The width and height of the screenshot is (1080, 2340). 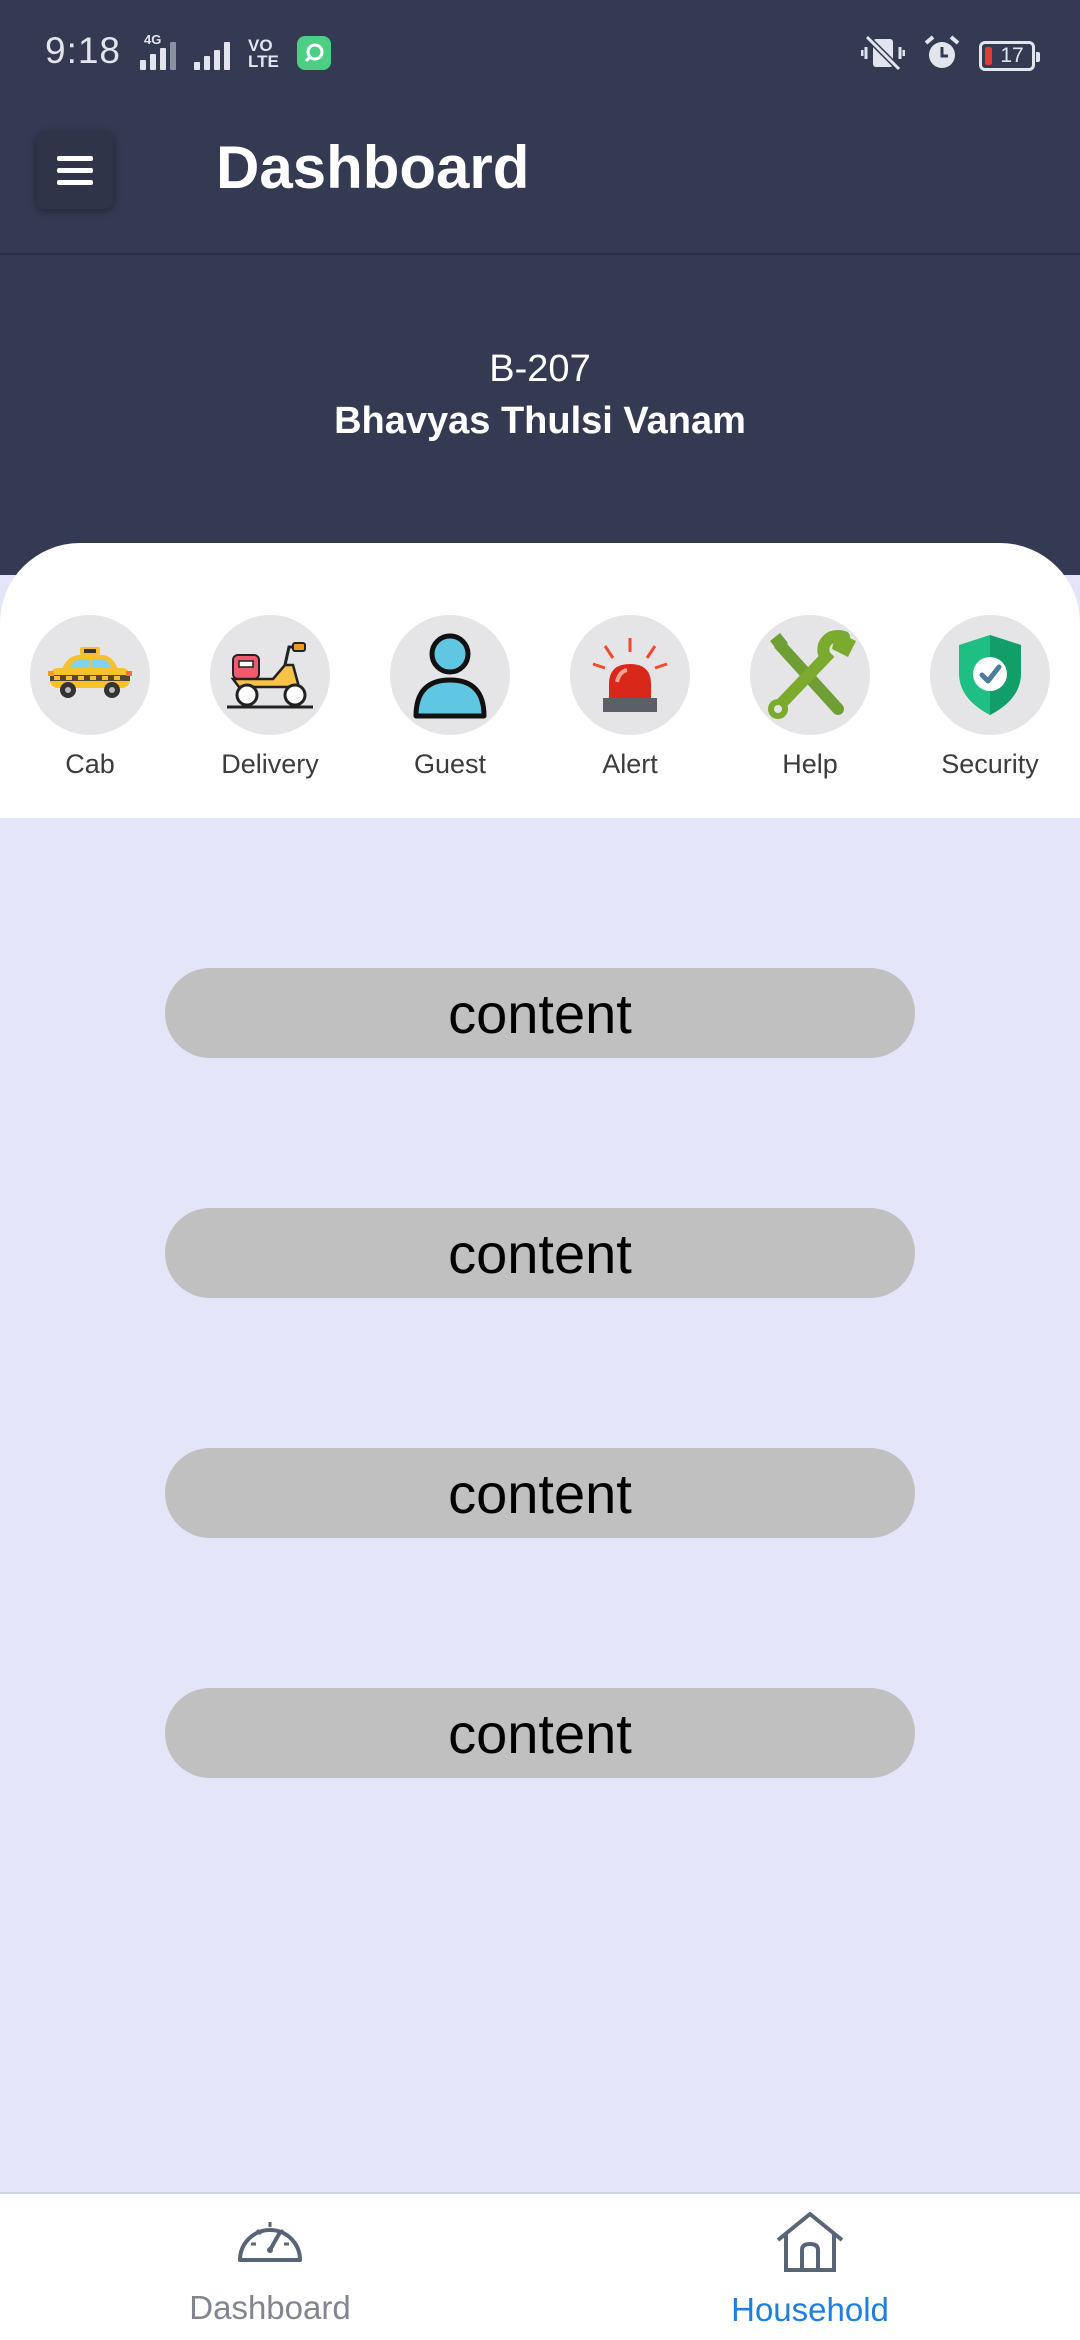 What do you see at coordinates (990, 764) in the screenshot?
I see `quick-action-label: Security` at bounding box center [990, 764].